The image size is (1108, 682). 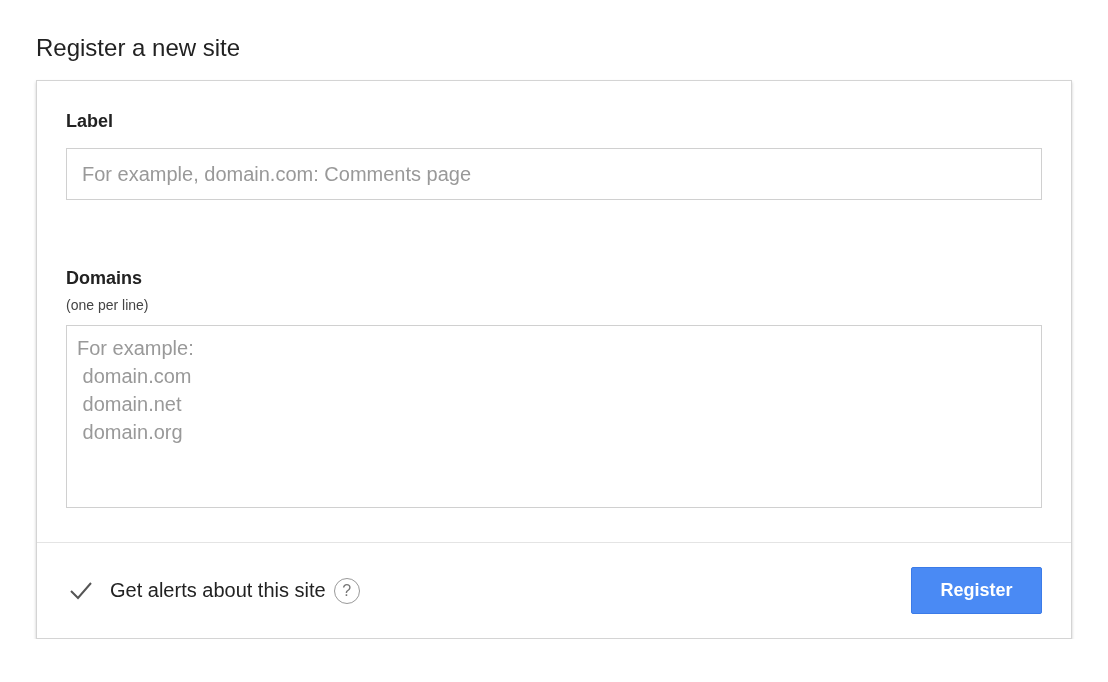 What do you see at coordinates (139, 48) in the screenshot?
I see `page-title: Register a new site` at bounding box center [139, 48].